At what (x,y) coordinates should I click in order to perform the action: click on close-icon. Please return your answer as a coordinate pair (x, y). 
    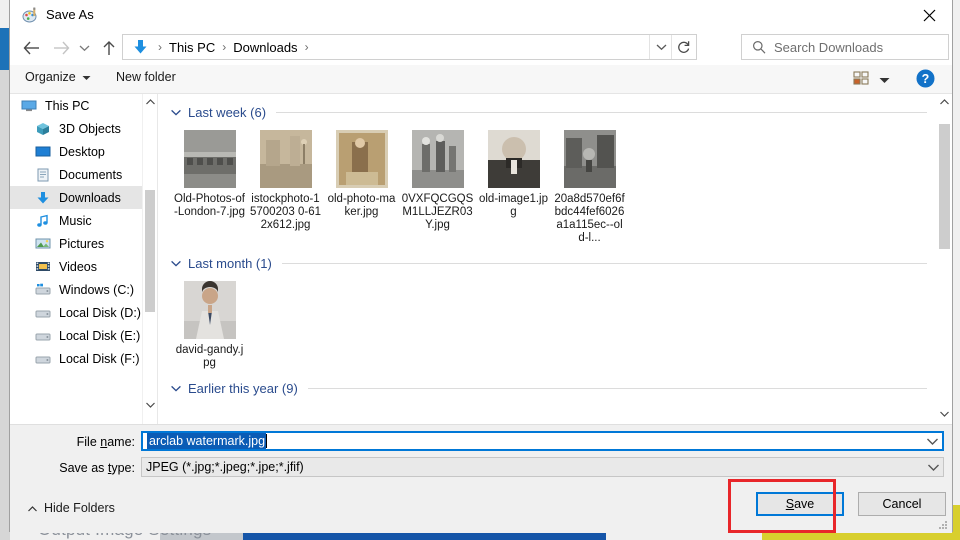
    Looking at the image, I should click on (929, 15).